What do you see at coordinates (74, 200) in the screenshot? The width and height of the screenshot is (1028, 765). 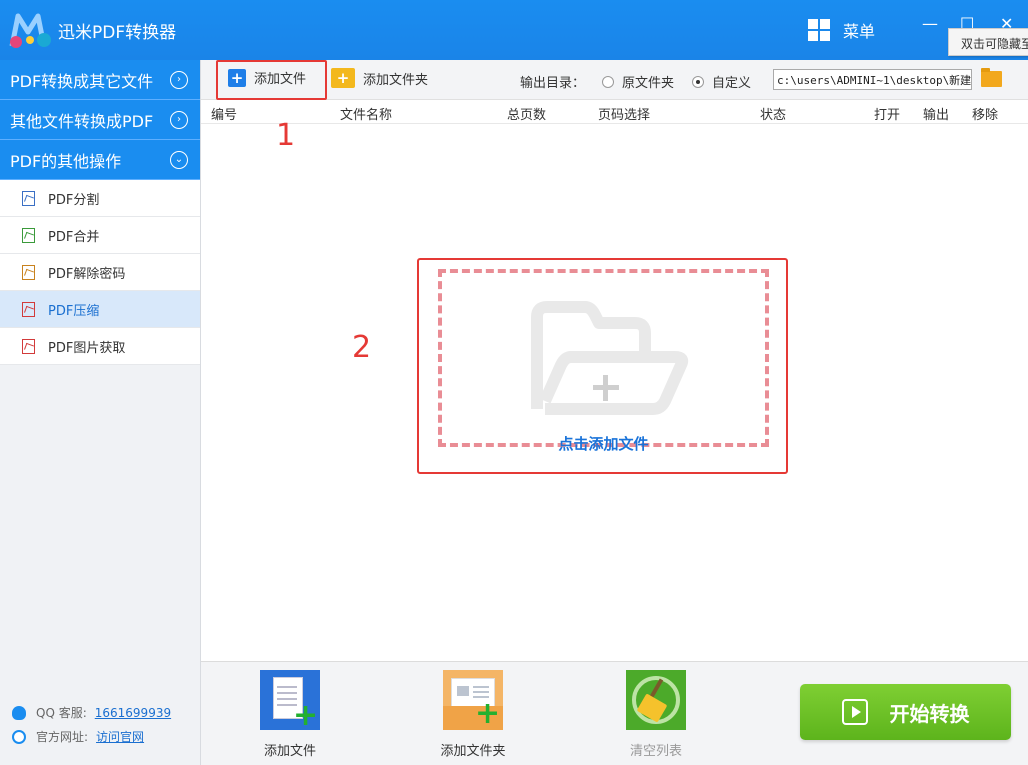 I see `sidebar-item-label: PDF分割` at bounding box center [74, 200].